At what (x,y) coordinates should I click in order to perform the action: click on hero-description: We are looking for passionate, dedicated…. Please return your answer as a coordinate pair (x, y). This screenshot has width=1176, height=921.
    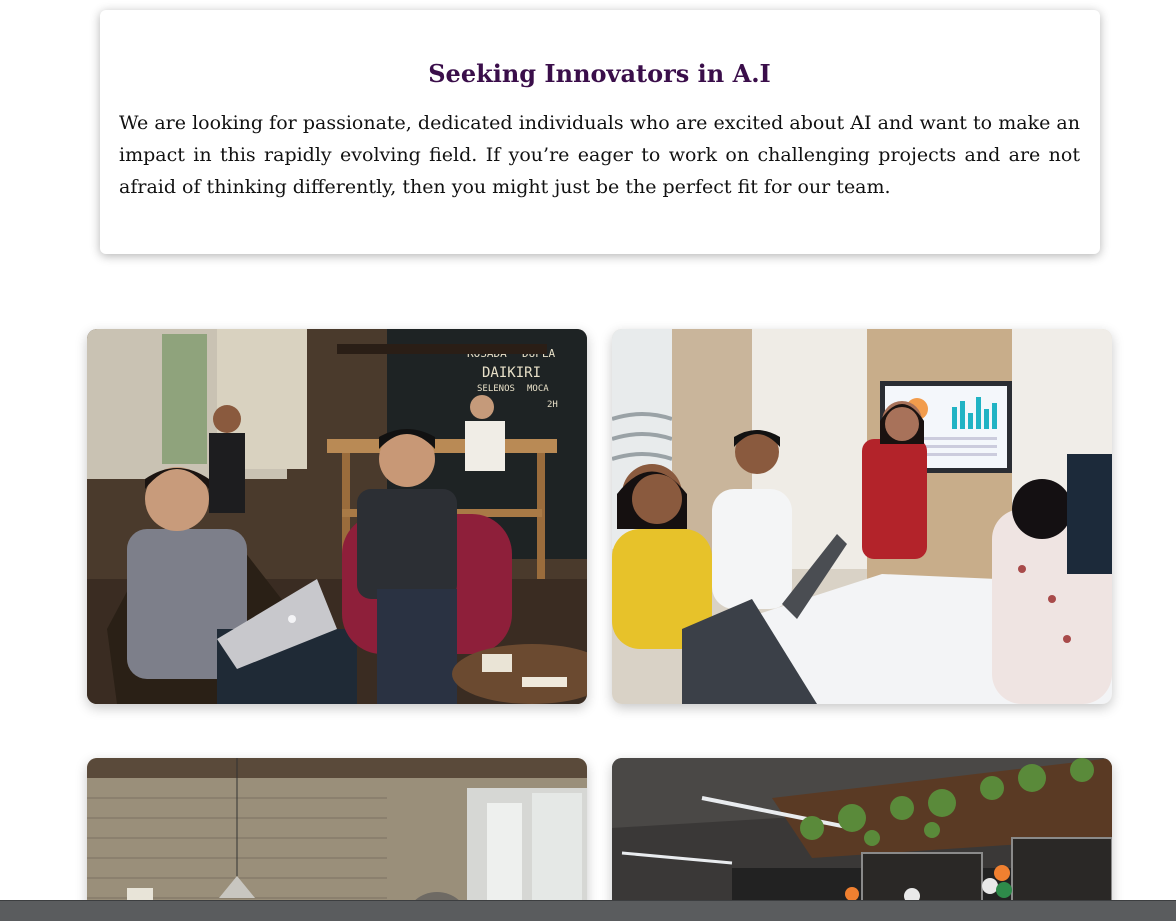
    Looking at the image, I should click on (599, 155).